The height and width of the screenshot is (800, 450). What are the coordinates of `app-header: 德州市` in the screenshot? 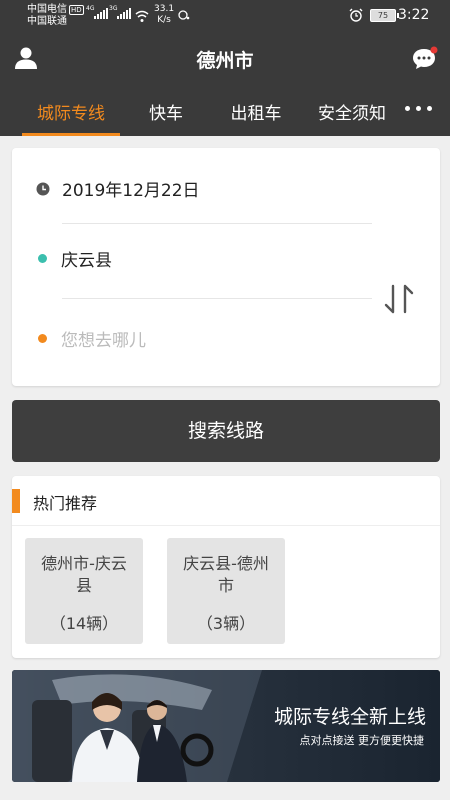 It's located at (225, 59).